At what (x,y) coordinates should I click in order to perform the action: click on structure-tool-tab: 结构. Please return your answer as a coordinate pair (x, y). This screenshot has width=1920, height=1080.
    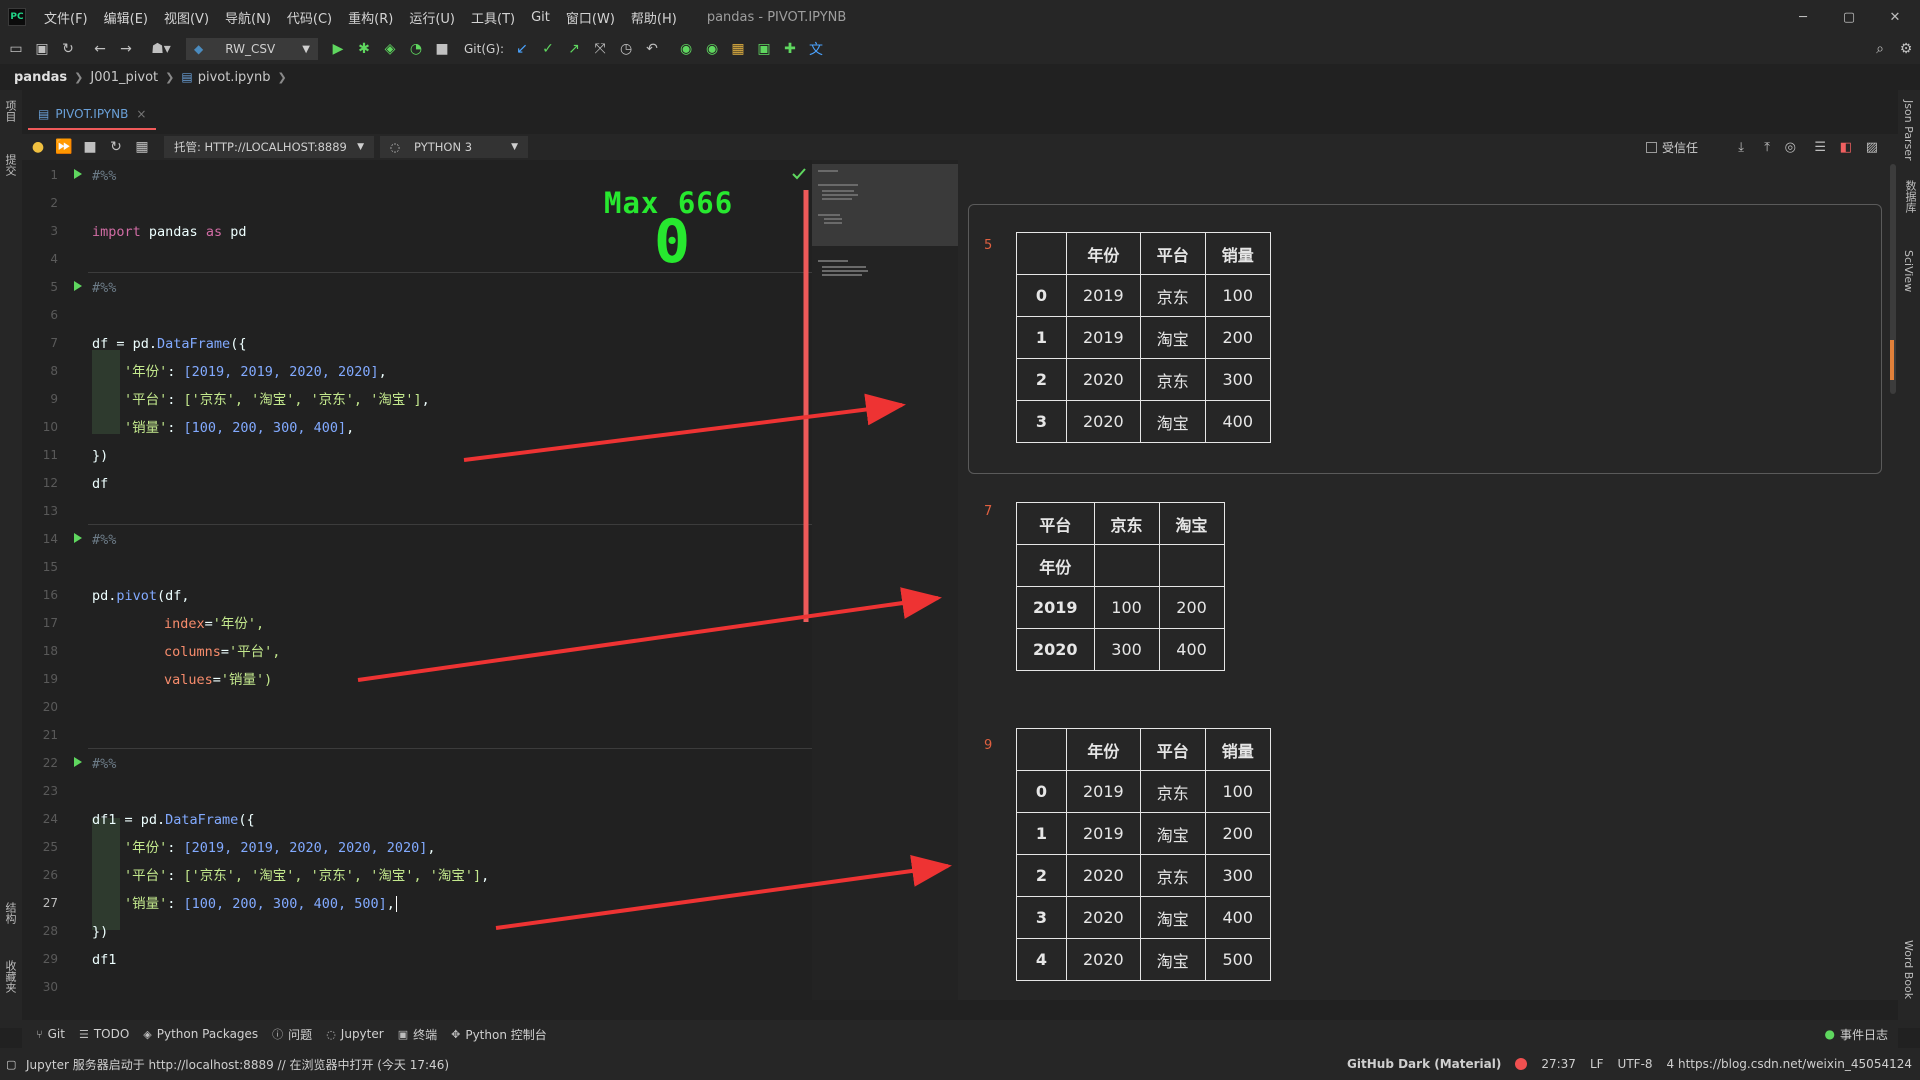
    Looking at the image, I should click on (10, 913).